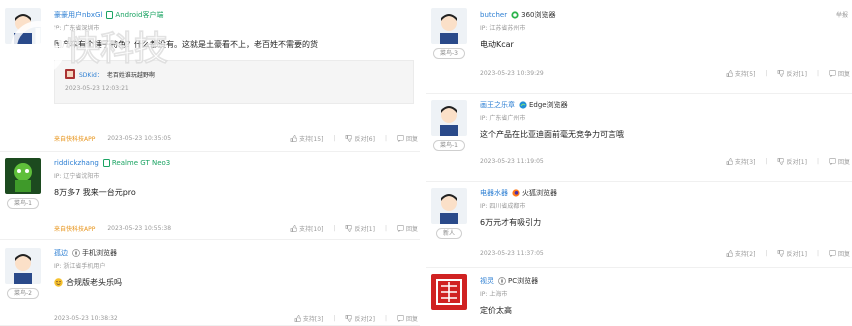 The height and width of the screenshot is (326, 852). Describe the element at coordinates (665, 253) in the screenshot. I see `comment-footer: 2023-05-23 11:37:05 支持[2] | 反对[1] | 回复` at that location.